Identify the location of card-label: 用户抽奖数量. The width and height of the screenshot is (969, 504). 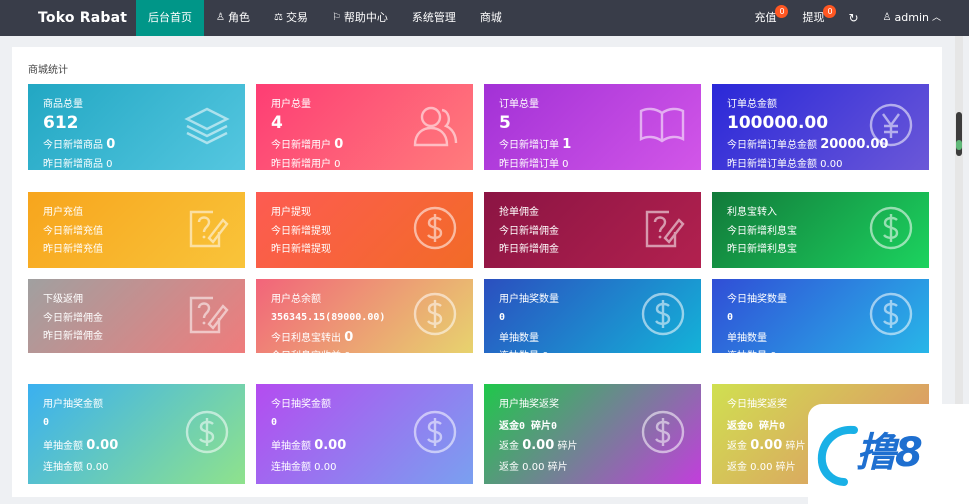
(529, 299).